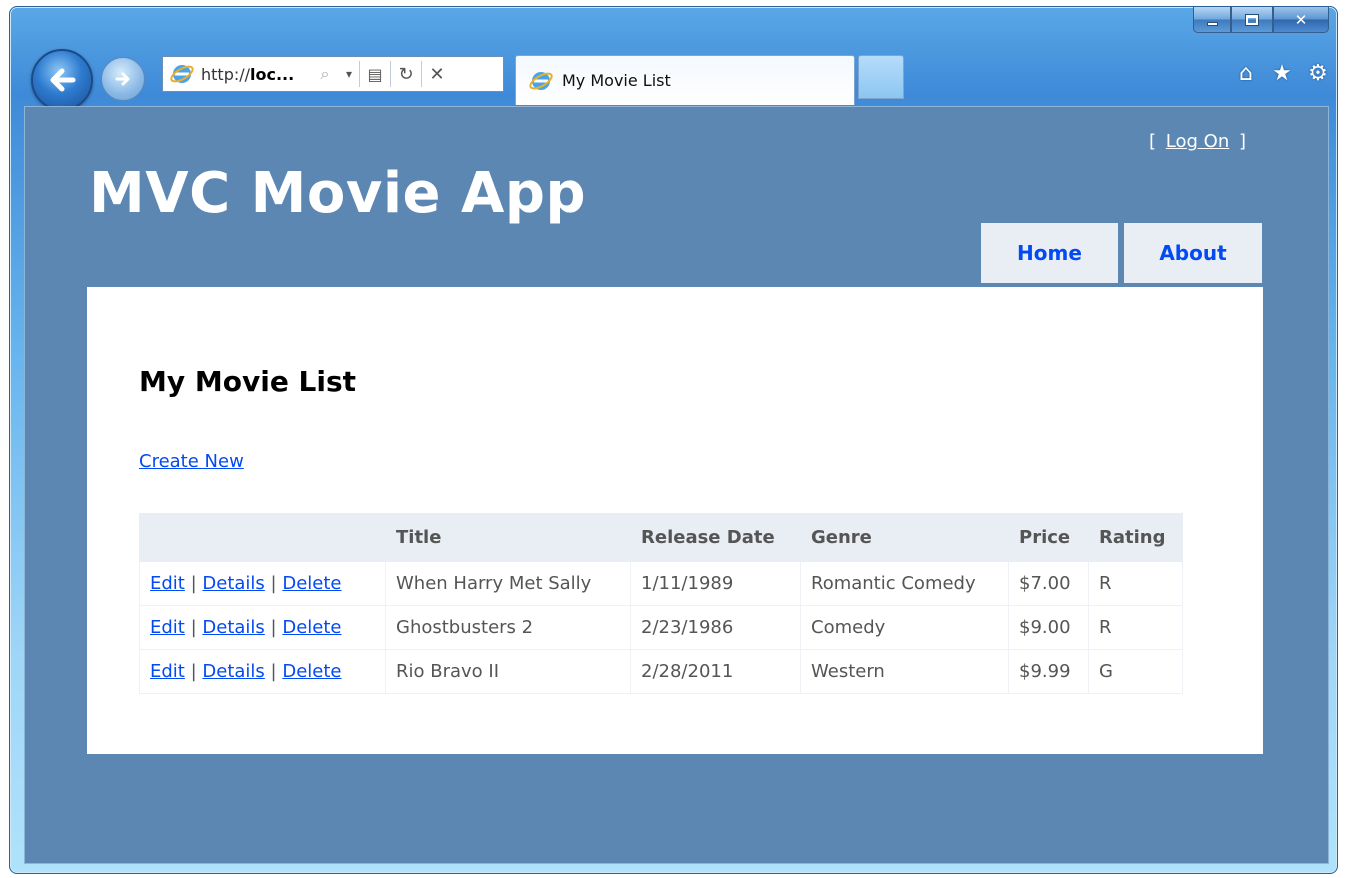  Describe the element at coordinates (1121, 253) in the screenshot. I see `main-menu: Home About` at that location.